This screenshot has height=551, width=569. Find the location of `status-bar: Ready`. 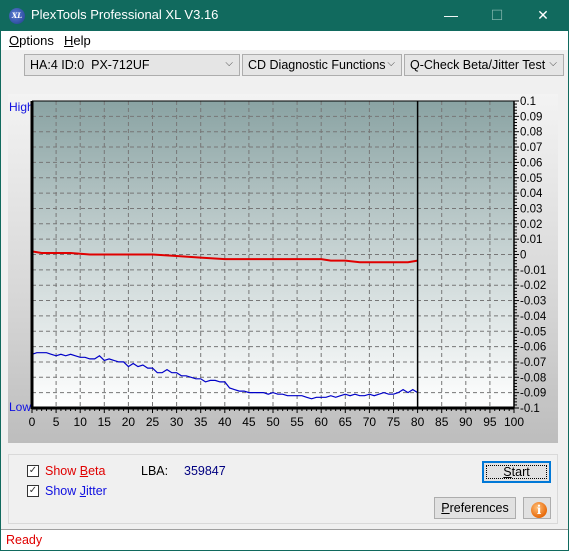

status-bar: Ready is located at coordinates (284, 539).